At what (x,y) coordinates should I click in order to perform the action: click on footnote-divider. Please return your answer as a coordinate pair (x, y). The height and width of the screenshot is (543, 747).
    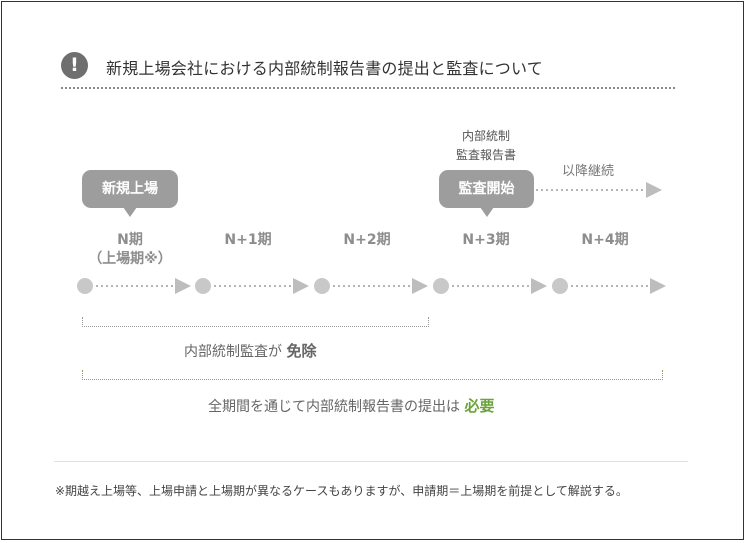
    Looking at the image, I should click on (371, 461).